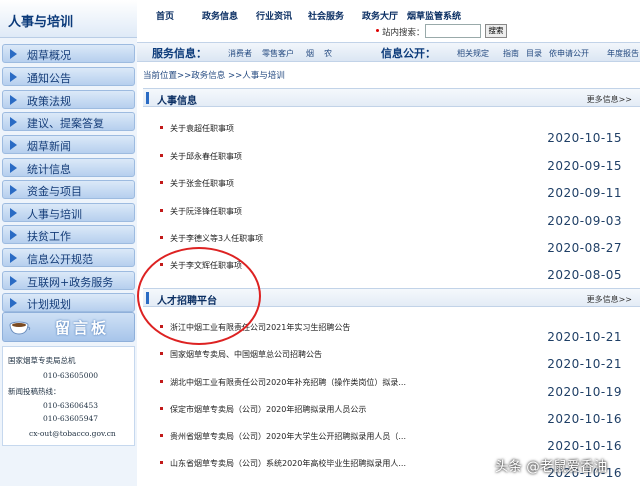  Describe the element at coordinates (68, 121) in the screenshot. I see `sidebar-item-proposals: 建议、提案答复` at that location.